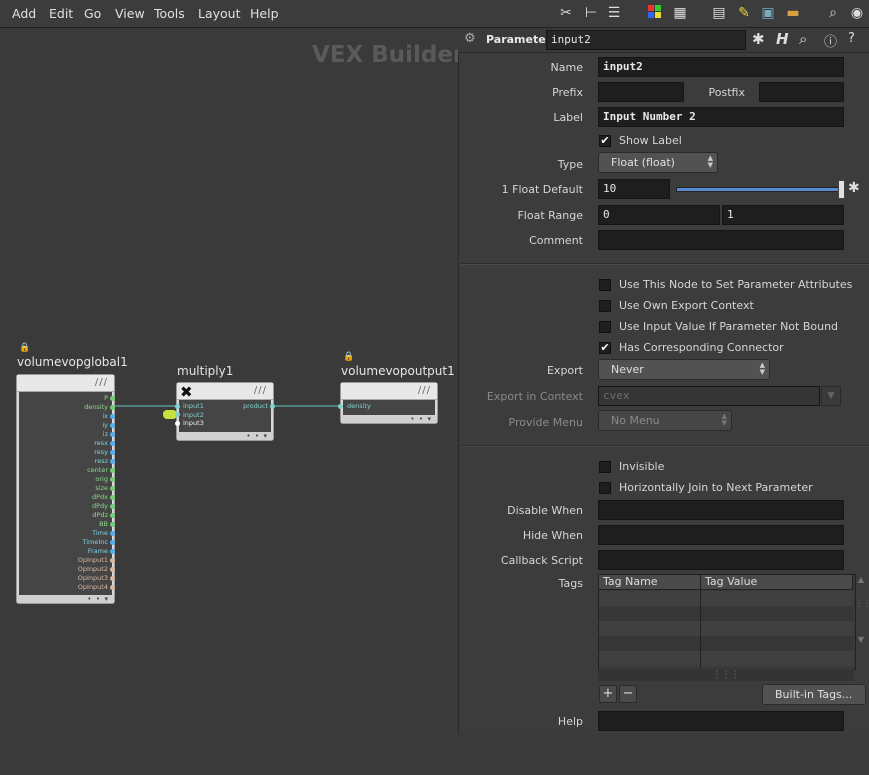 Image resolution: width=869 pixels, height=775 pixels. I want to click on hjoin-checkbox, so click(605, 488).